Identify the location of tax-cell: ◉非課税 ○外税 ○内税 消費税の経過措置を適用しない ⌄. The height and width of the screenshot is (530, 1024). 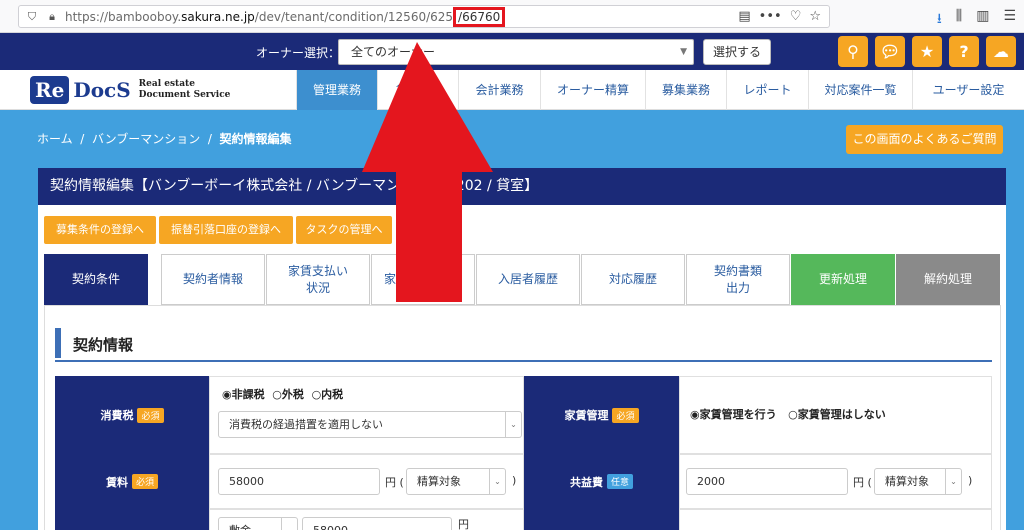
(366, 415).